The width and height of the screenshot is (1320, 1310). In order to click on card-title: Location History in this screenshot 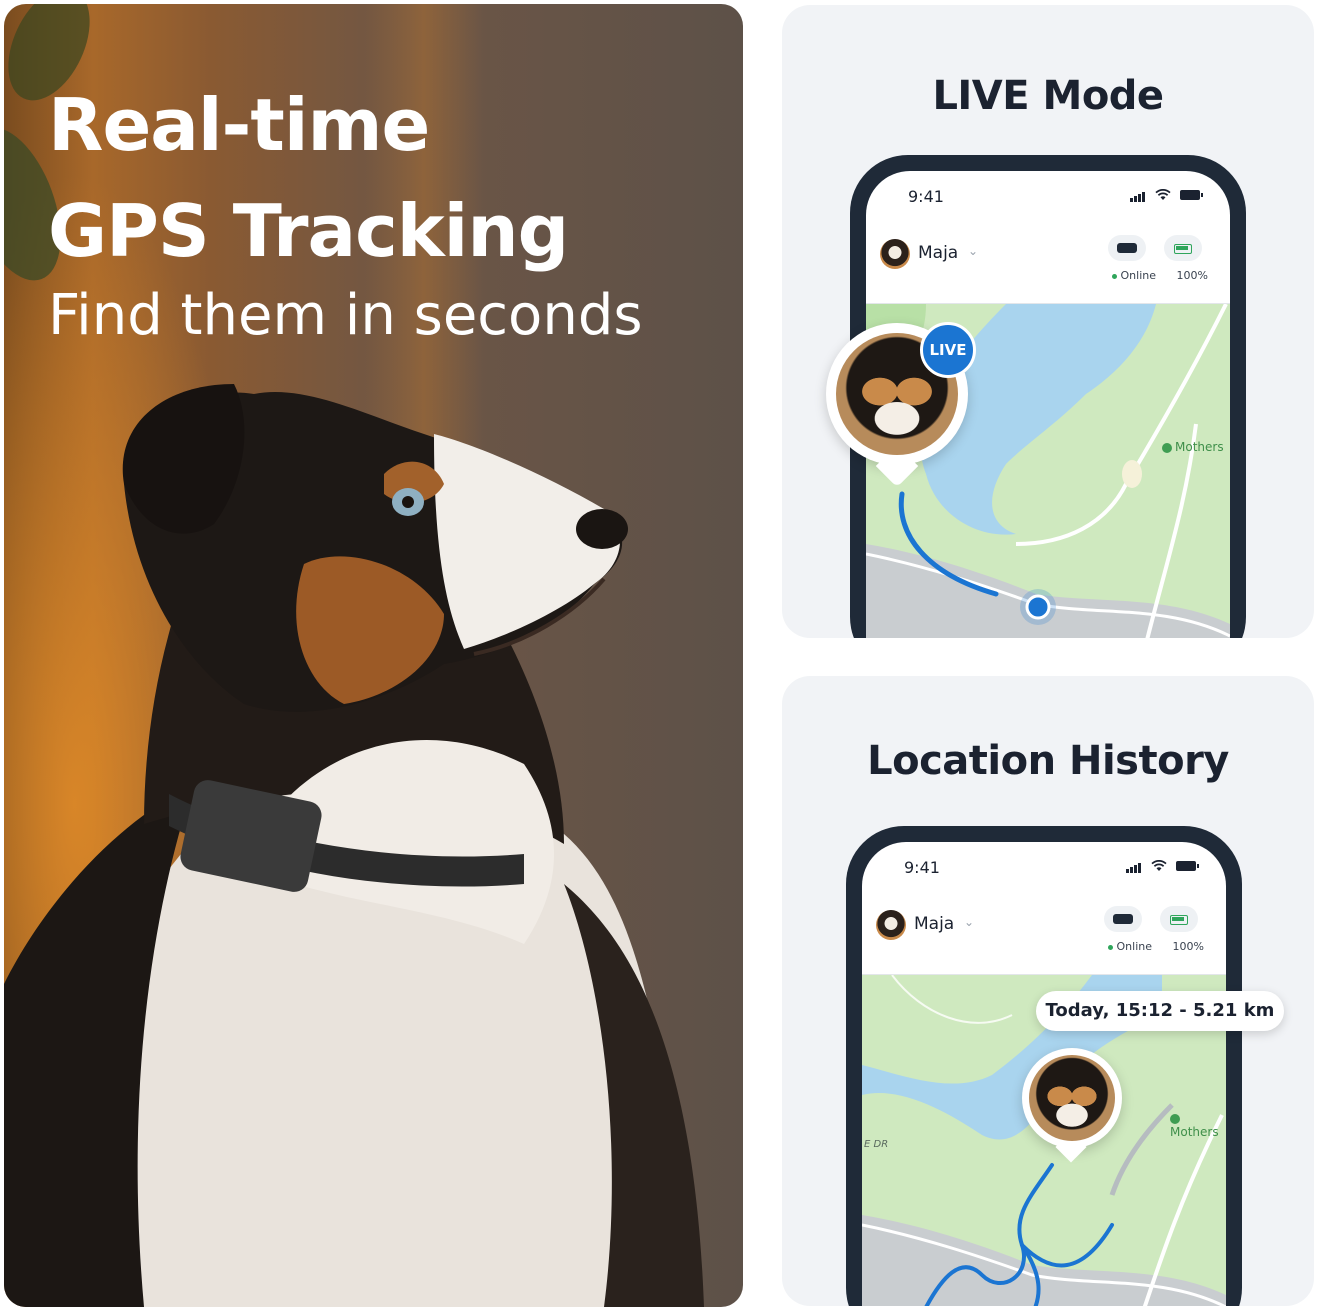, I will do `click(1048, 761)`.